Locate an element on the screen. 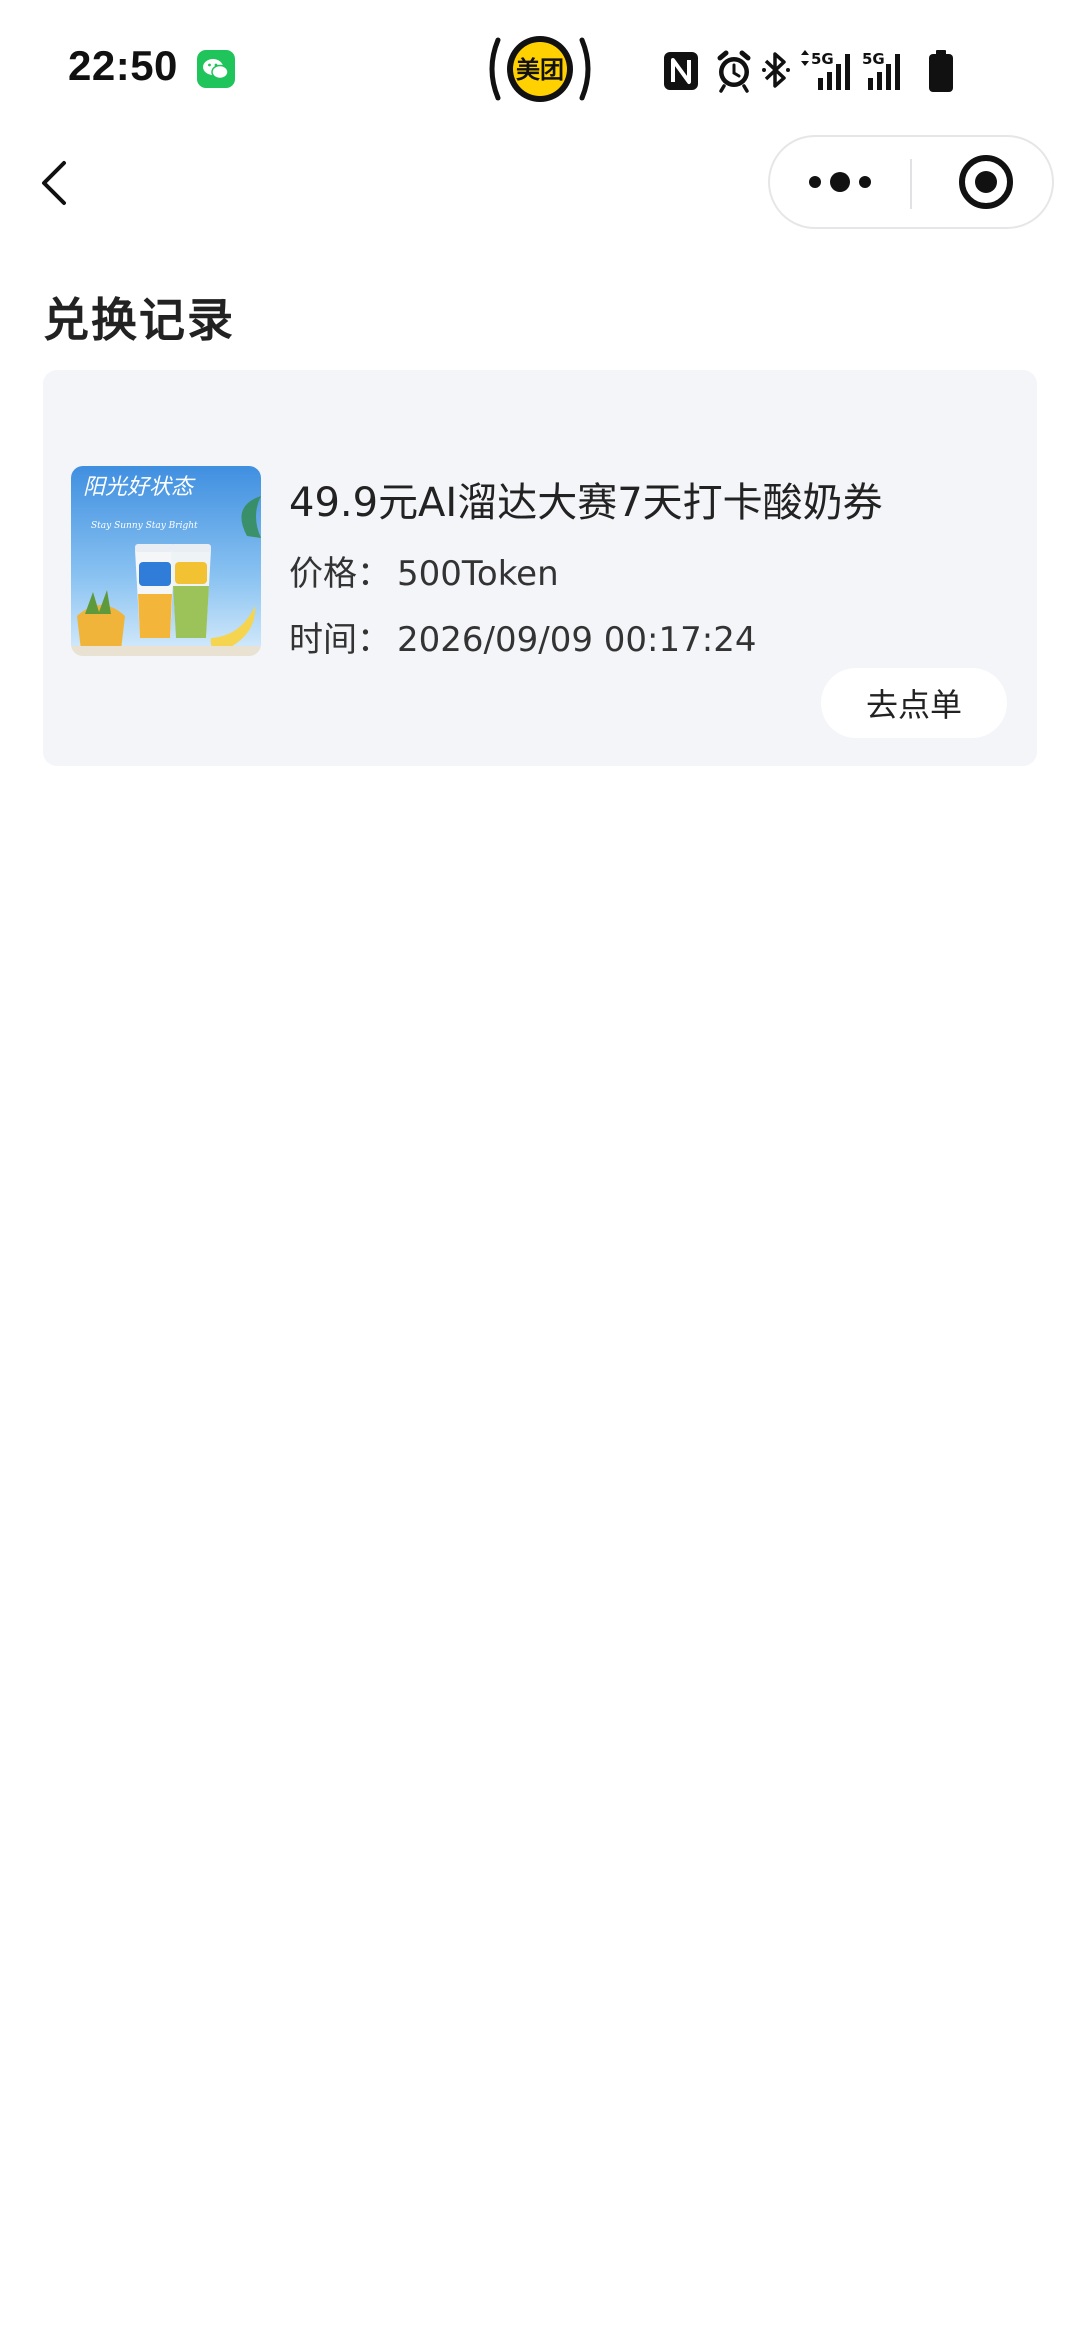 Image resolution: width=1080 pixels, height=2344 pixels. network-label-1: 5G is located at coordinates (822, 59).